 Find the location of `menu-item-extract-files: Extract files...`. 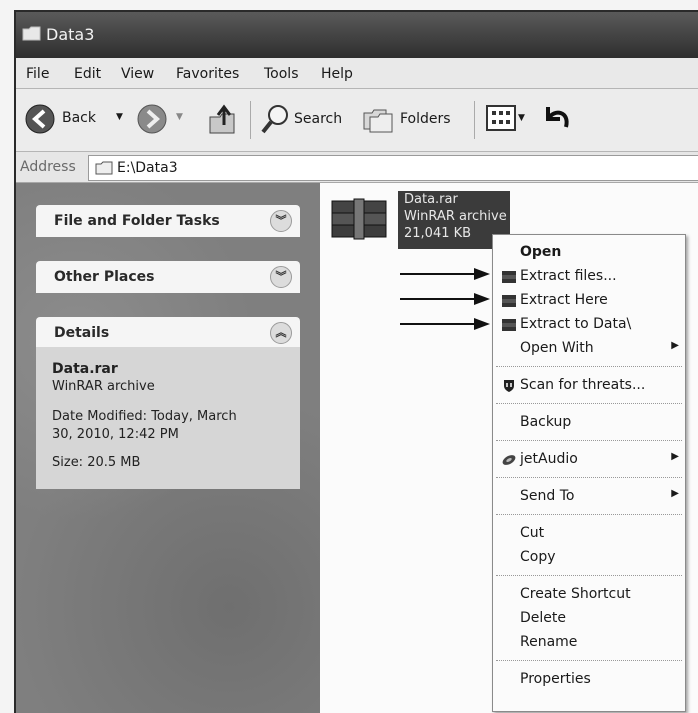

menu-item-extract-files: Extract files... is located at coordinates (589, 277).